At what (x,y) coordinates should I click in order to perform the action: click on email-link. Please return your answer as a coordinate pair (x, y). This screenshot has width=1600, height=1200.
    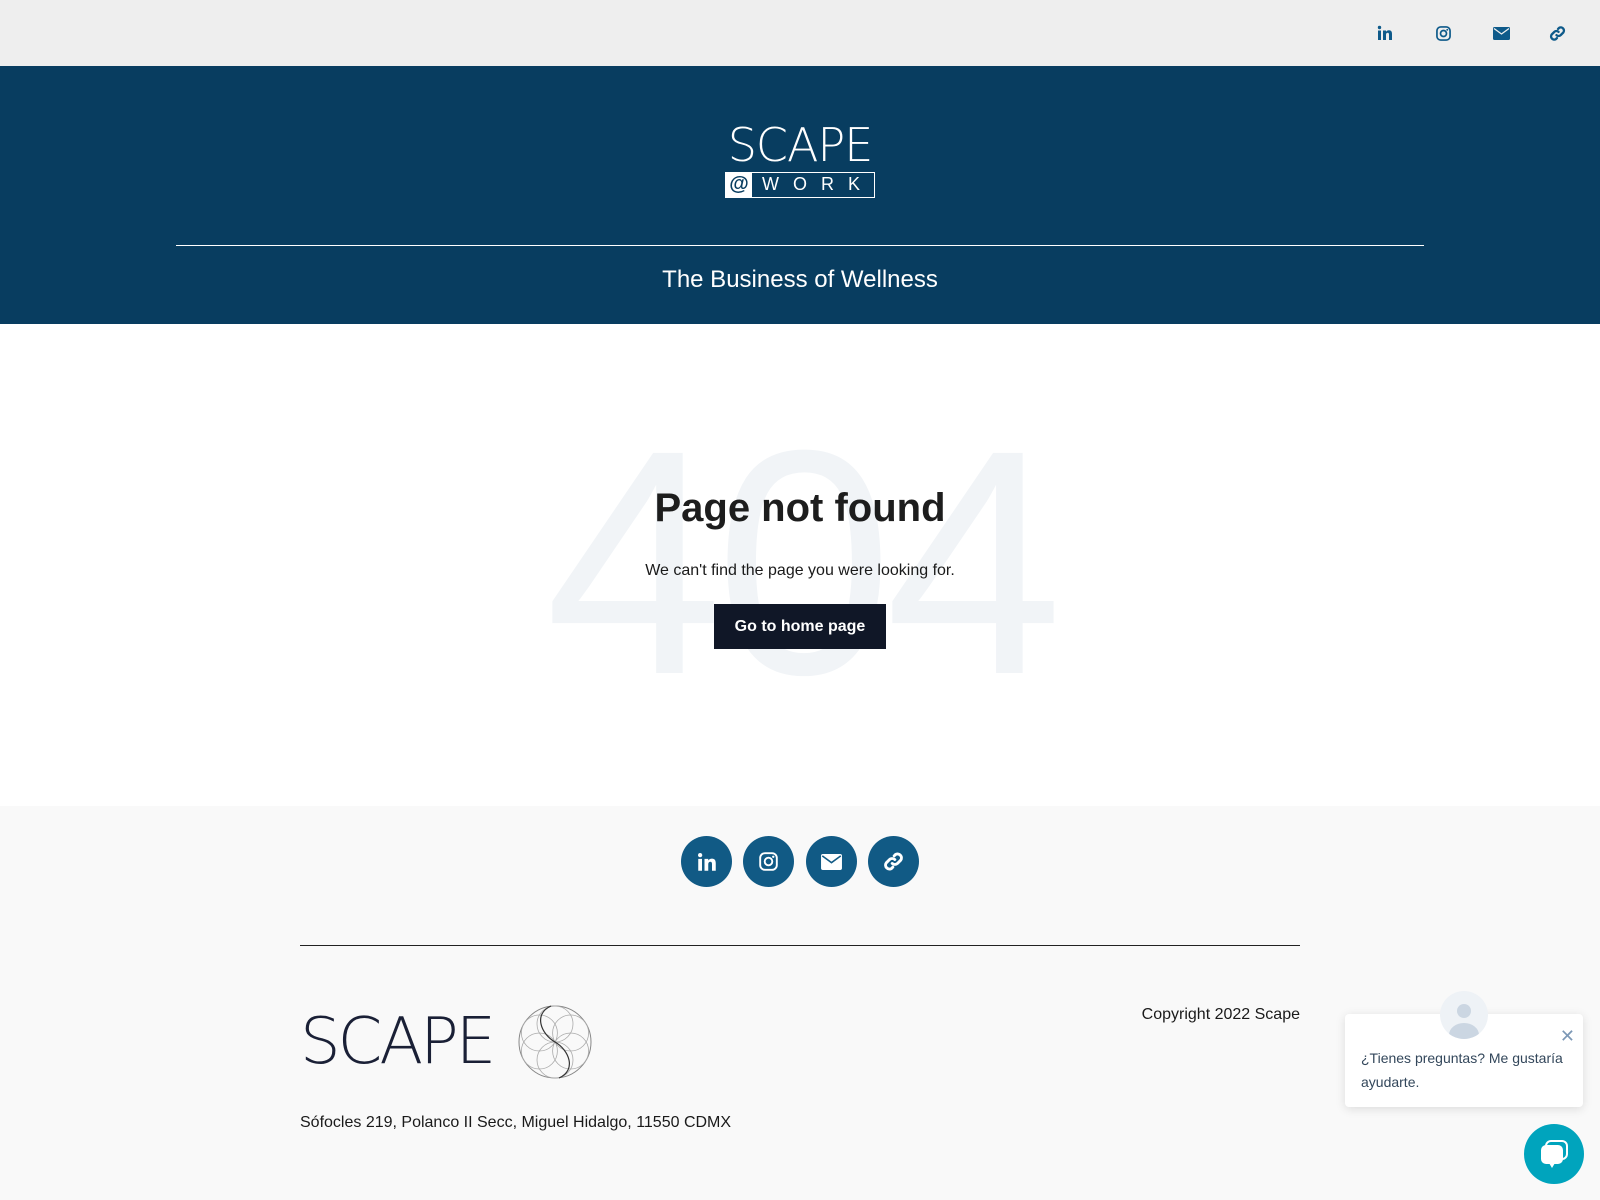
    Looking at the image, I should click on (1501, 33).